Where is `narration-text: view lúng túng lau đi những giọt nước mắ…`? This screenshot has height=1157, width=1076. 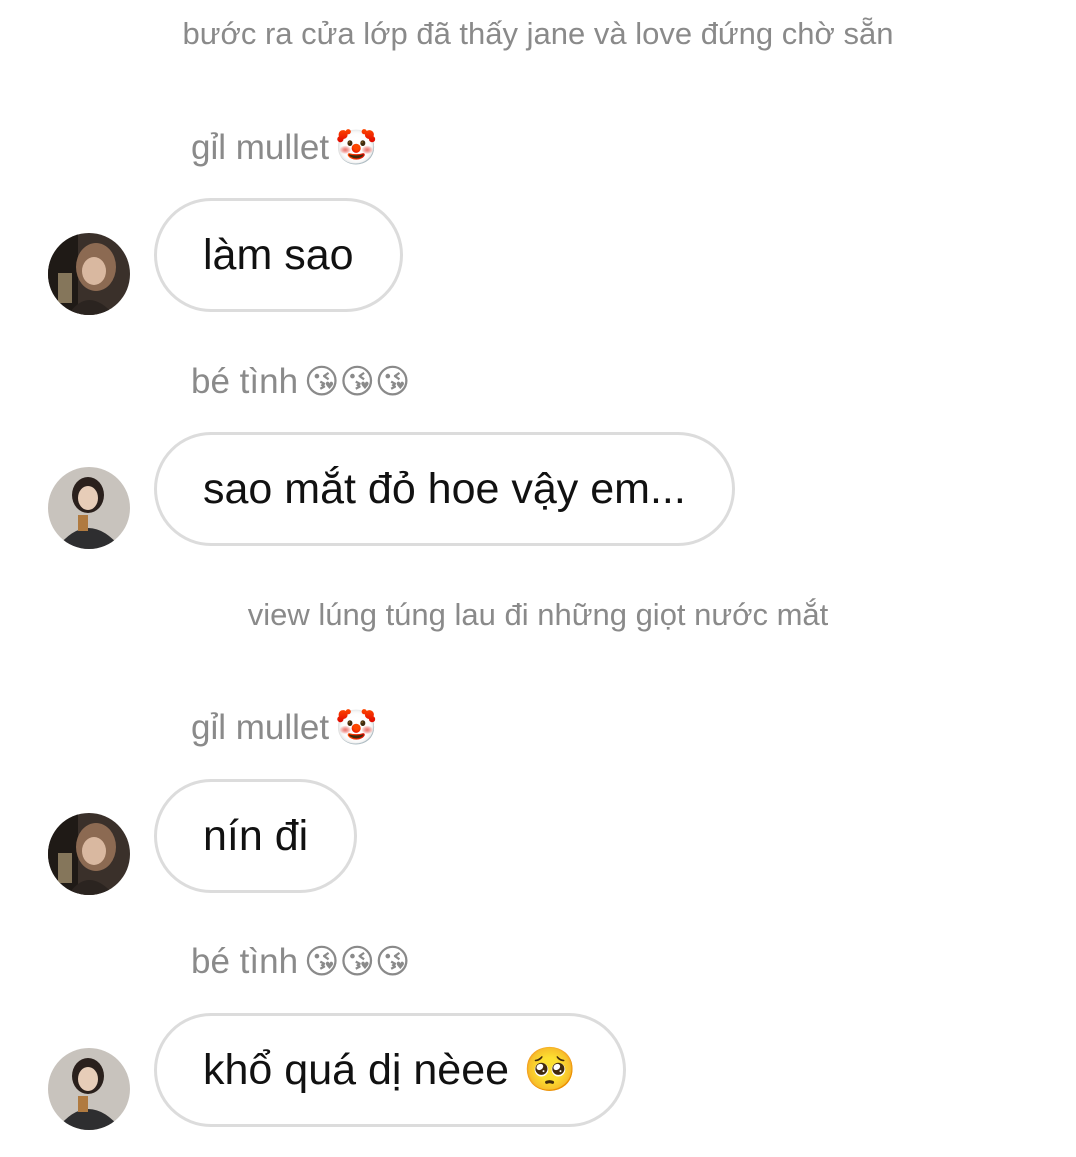
narration-text: view lúng túng lau đi những giọt nước mắ… is located at coordinates (538, 614).